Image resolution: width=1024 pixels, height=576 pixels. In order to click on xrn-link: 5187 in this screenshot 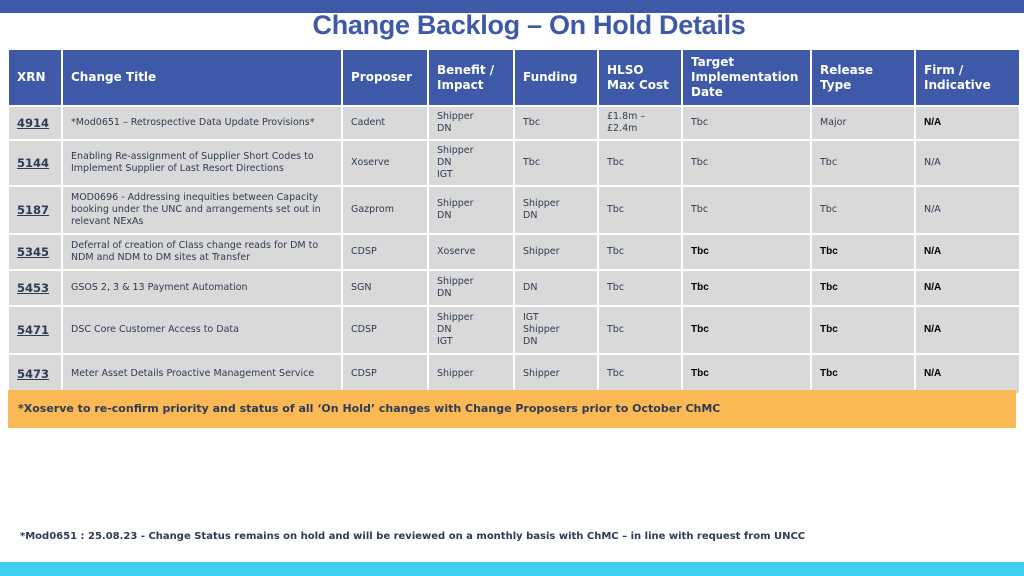, I will do `click(35, 210)`.